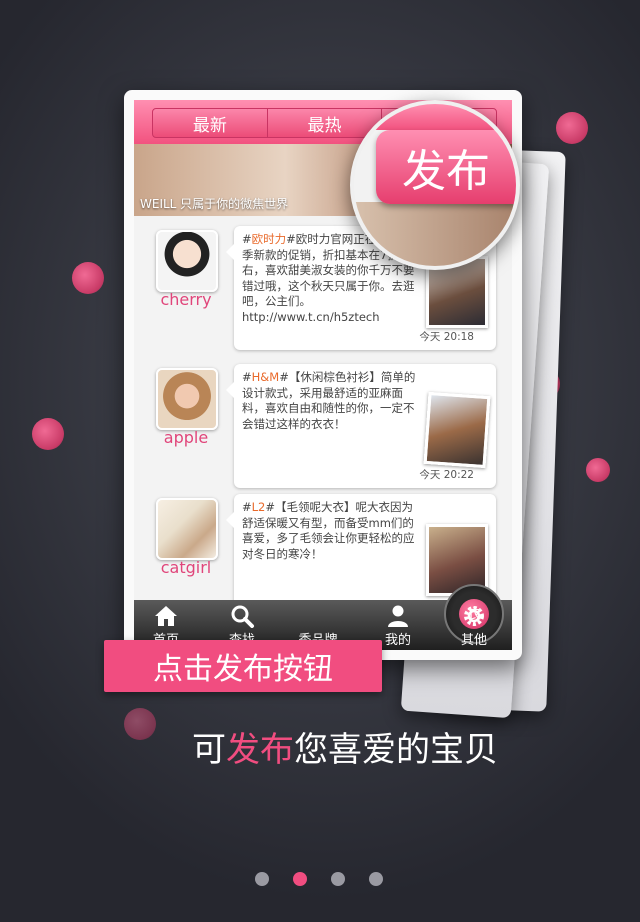  Describe the element at coordinates (269, 239) in the screenshot. I see `post-tag: 欧时力` at that location.